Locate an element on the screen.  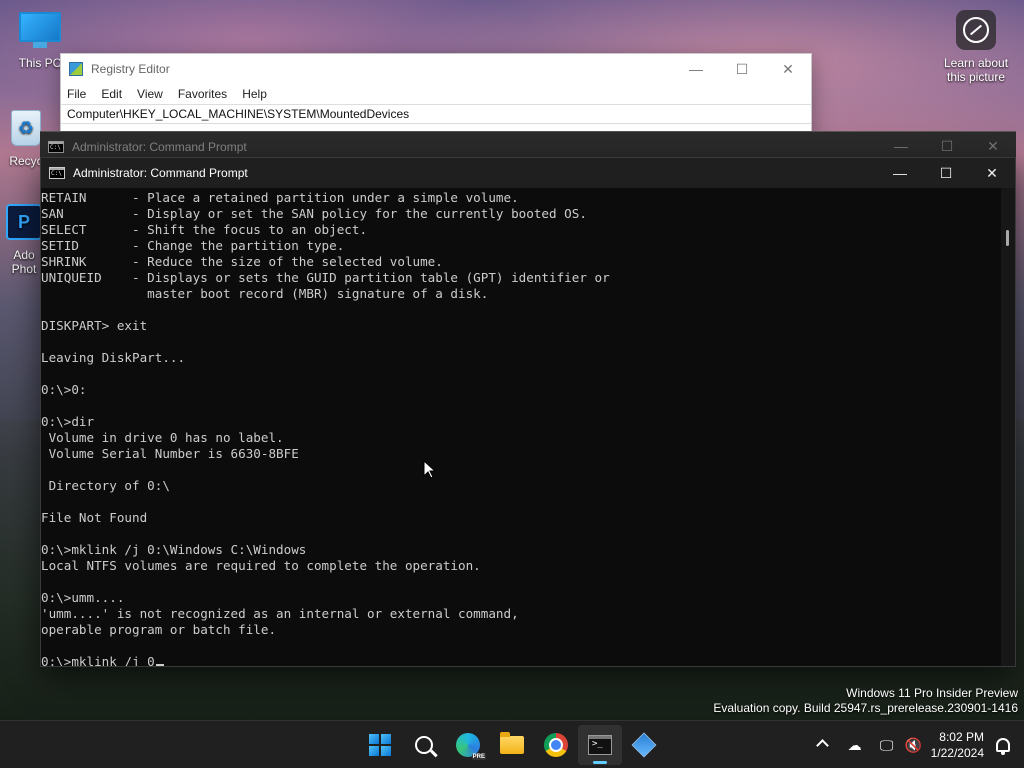
system-tray: ☁ 🖵 🔇 8:02 PM 1/22/2024 is located at coordinates (915, 744).